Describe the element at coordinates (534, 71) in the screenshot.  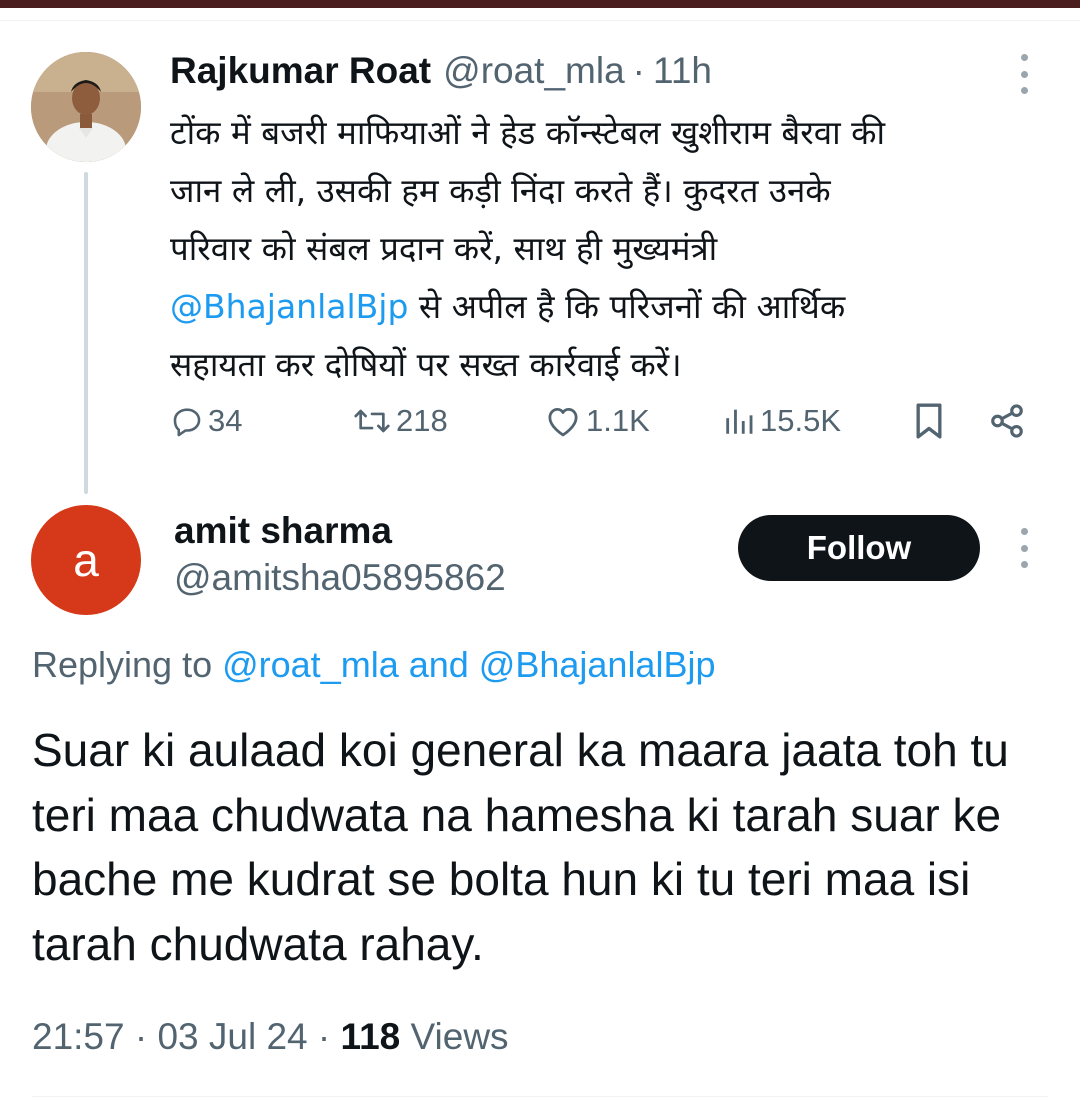
I see `parent-author-handle: @roat_mla` at that location.